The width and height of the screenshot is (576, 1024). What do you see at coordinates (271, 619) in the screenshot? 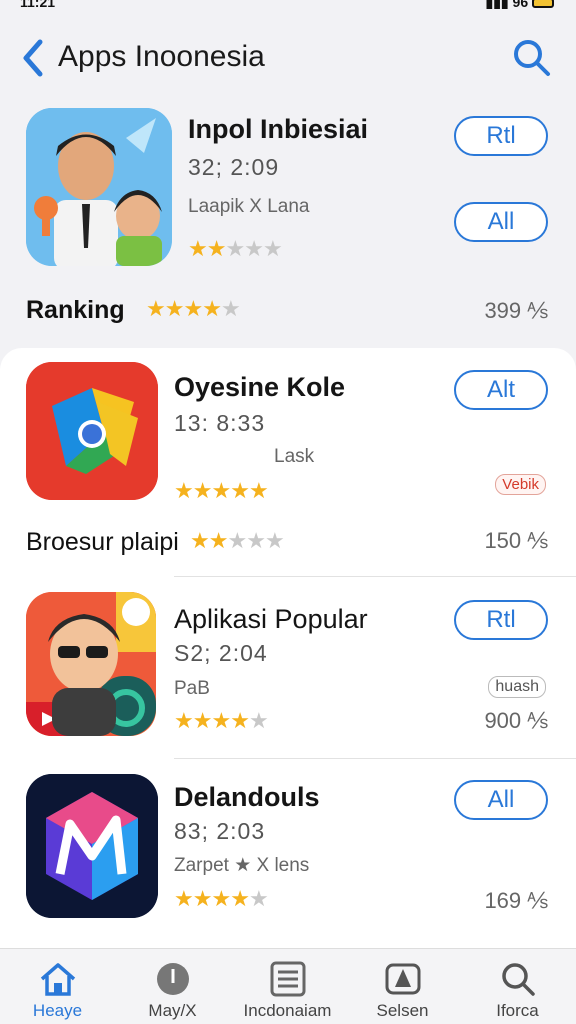
I see `app-name: Aplikasi Popular` at bounding box center [271, 619].